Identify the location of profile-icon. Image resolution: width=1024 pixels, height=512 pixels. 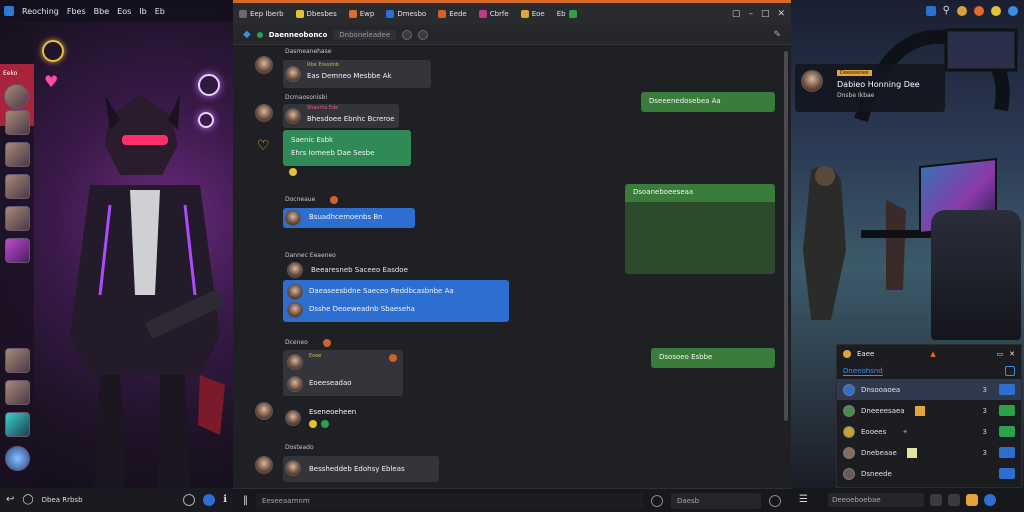
(989, 500).